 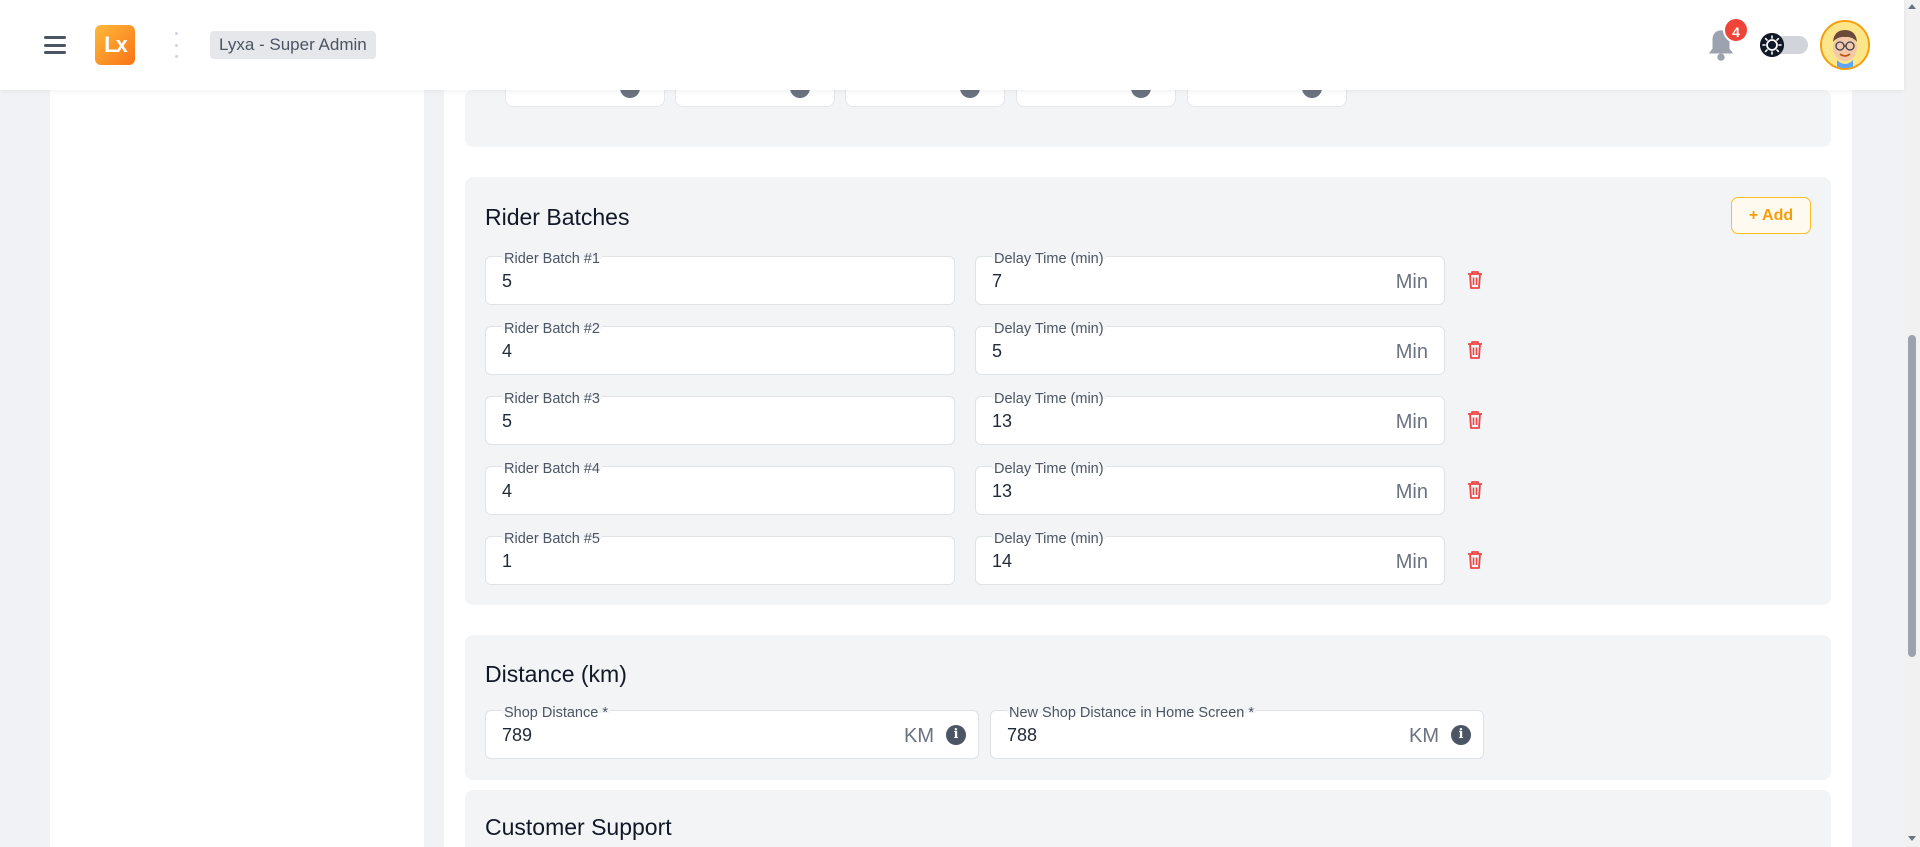 What do you see at coordinates (552, 259) in the screenshot?
I see `field-label: Rider Batch #1` at bounding box center [552, 259].